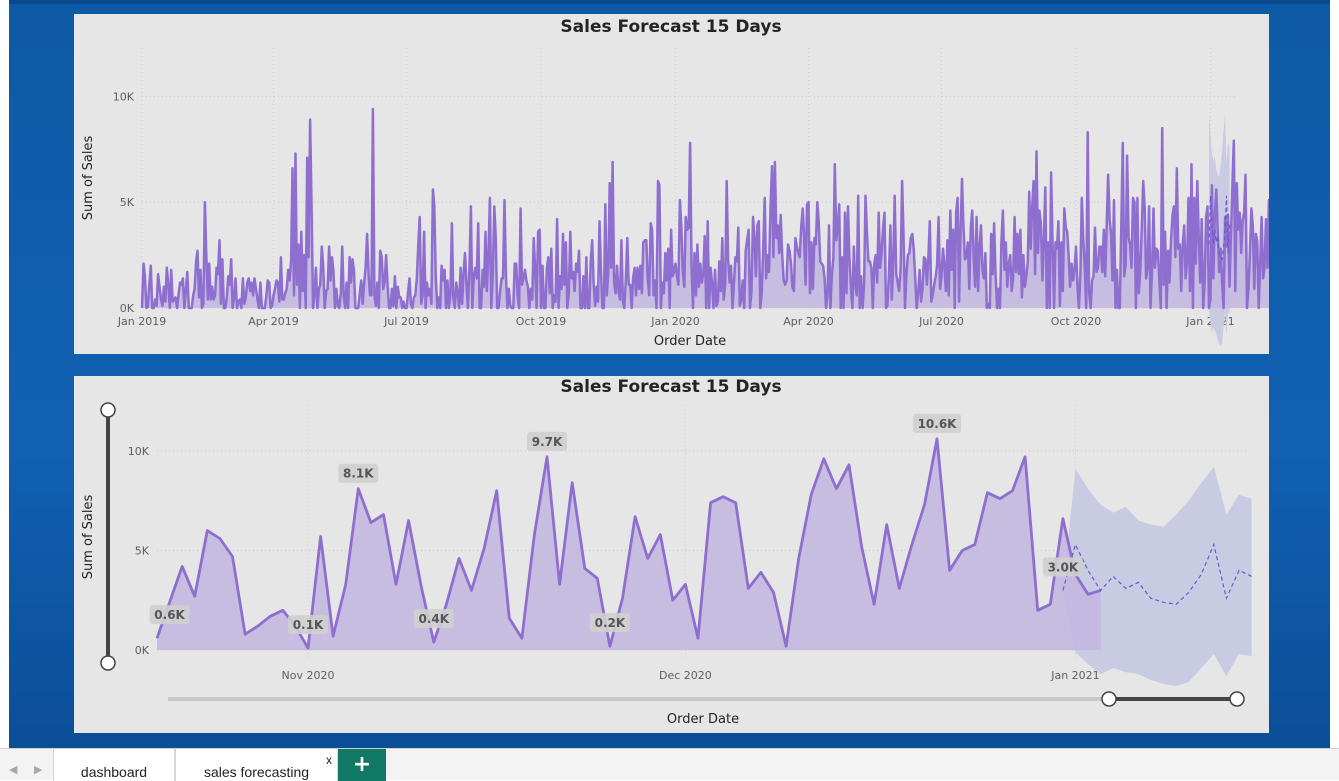 The width and height of the screenshot is (1339, 781). I want to click on x-tick-label: Jan 2021, so click(1074, 675).